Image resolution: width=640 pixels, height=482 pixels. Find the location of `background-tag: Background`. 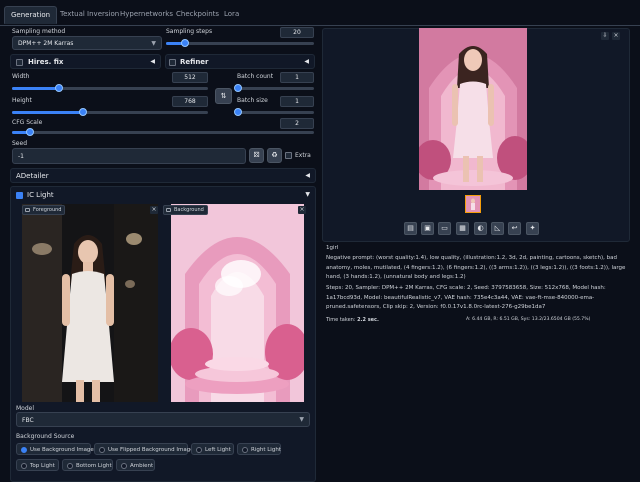

background-tag: Background is located at coordinates (185, 210).